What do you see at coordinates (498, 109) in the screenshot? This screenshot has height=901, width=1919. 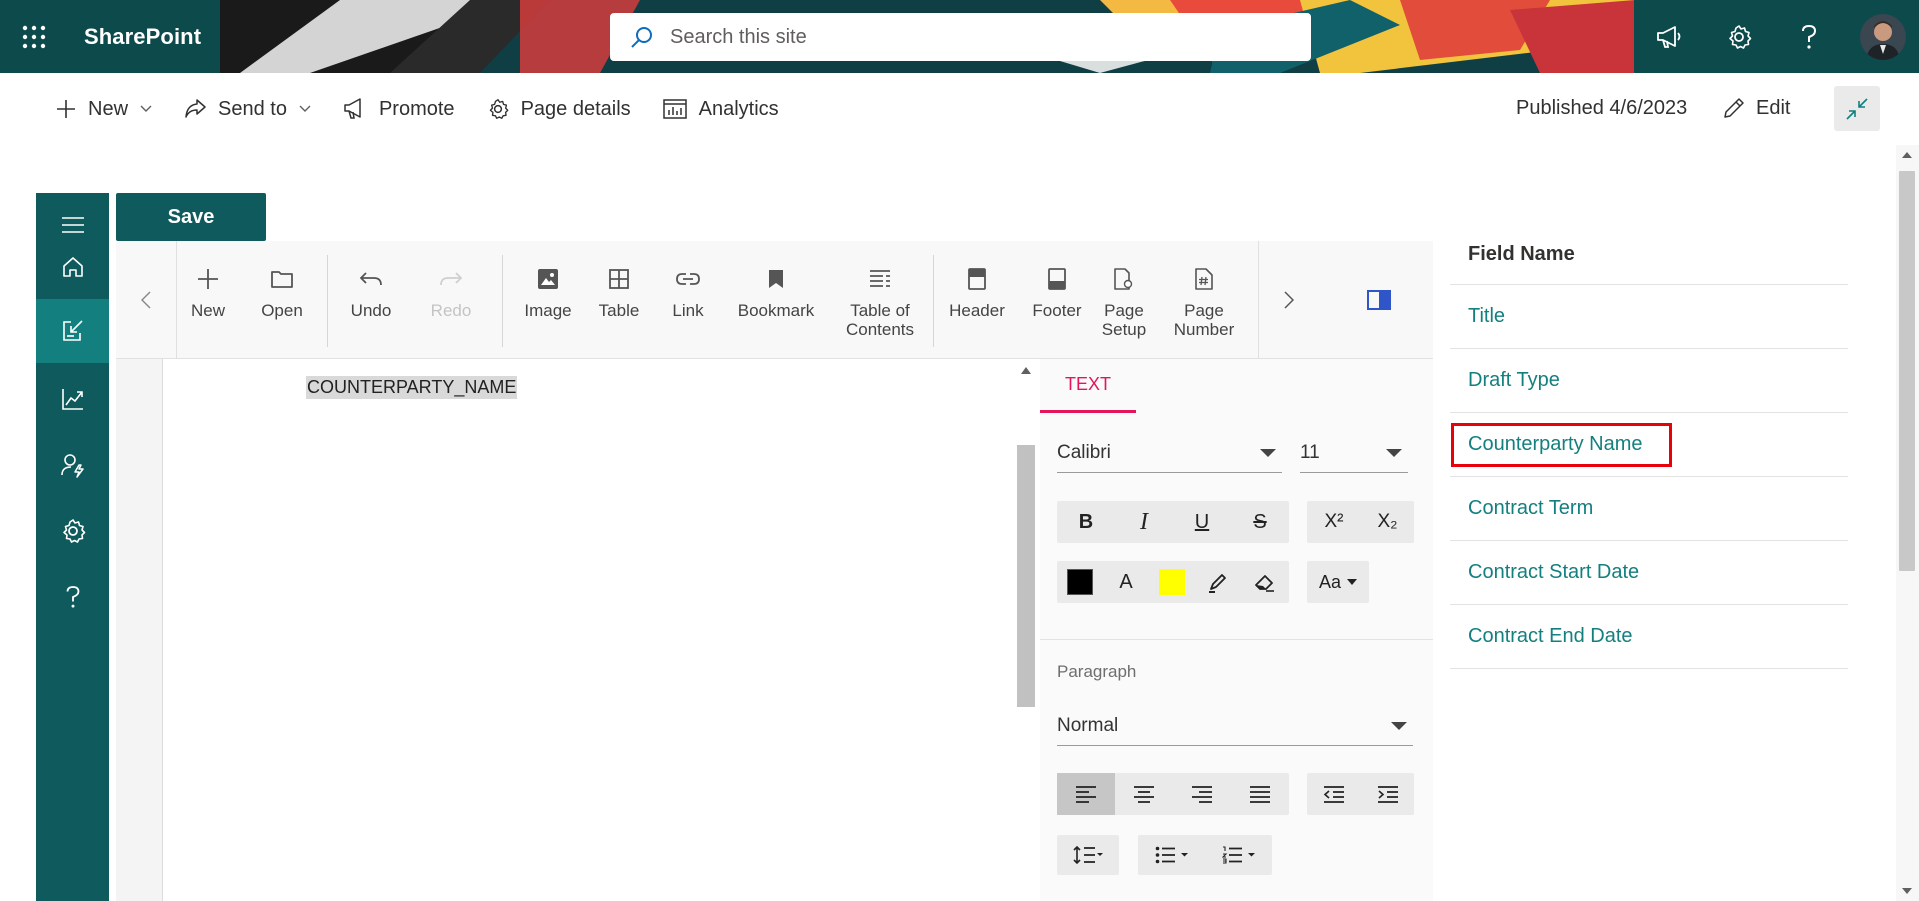 I see `gear-icon` at bounding box center [498, 109].